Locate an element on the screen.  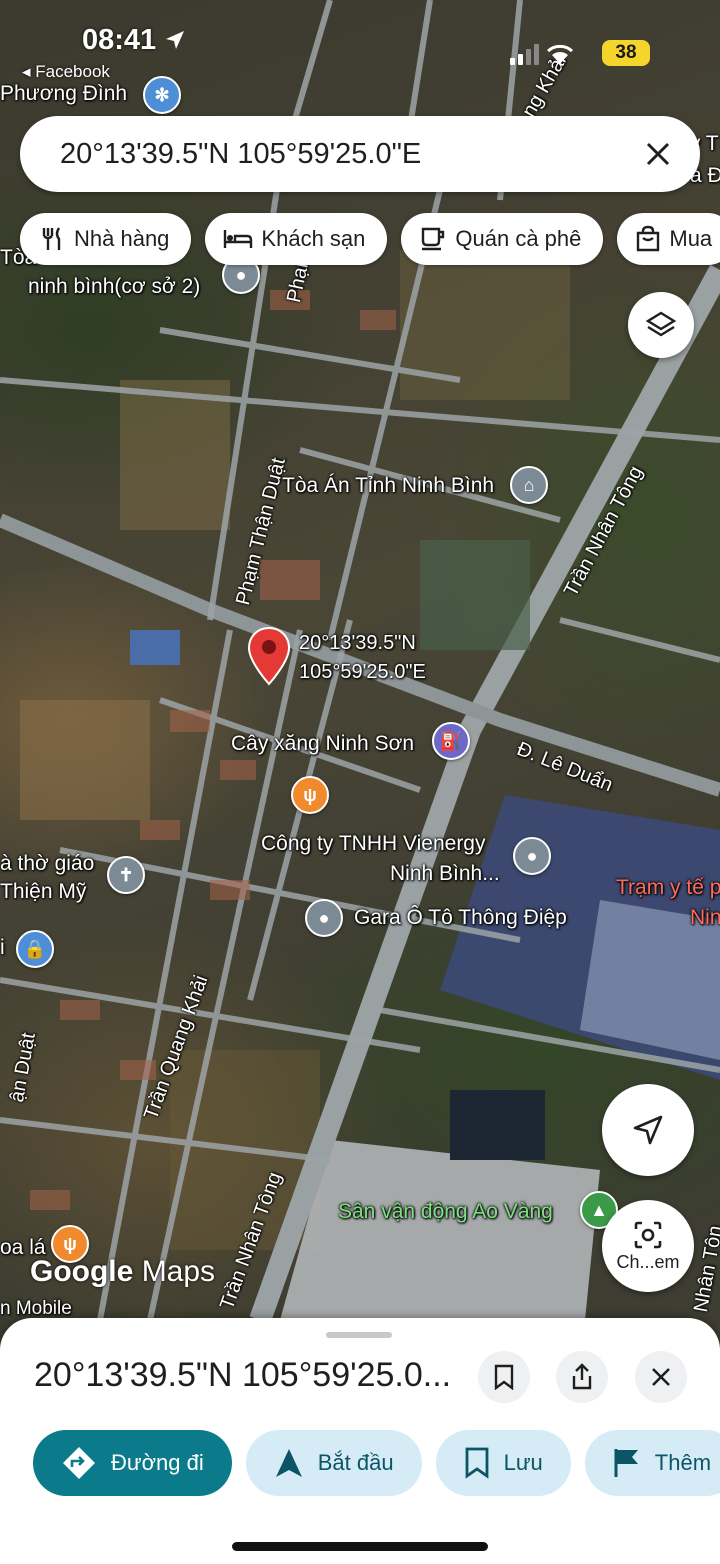
place-label: à thờ giáo is located at coordinates (47, 863).